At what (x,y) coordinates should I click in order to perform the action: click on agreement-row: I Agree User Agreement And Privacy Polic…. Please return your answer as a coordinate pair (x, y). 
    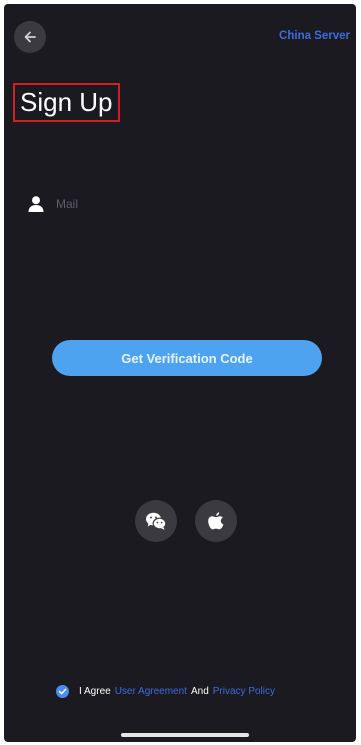
    Looking at the image, I should click on (165, 691).